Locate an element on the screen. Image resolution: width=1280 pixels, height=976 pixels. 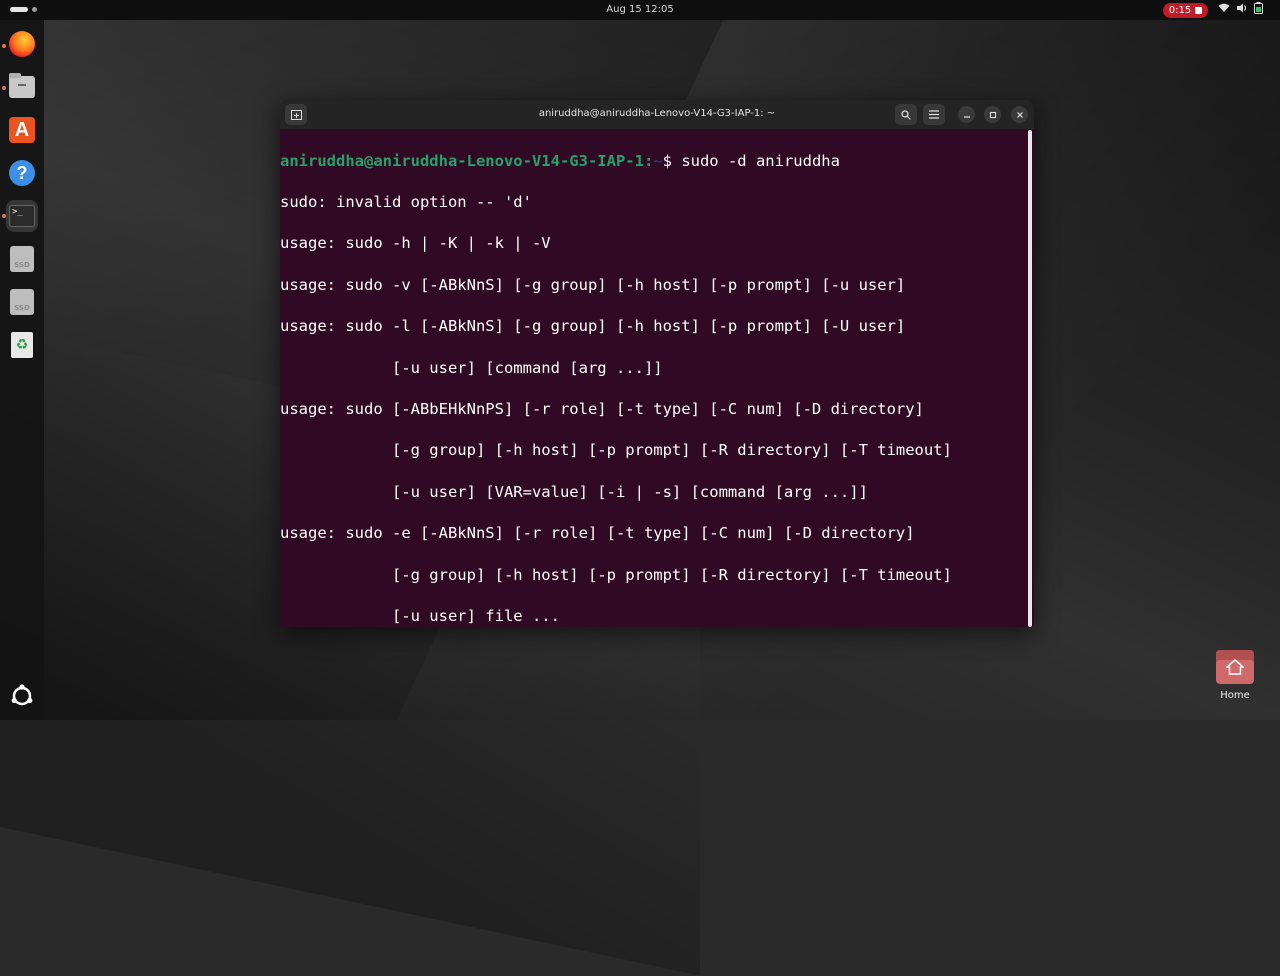
dock-app-center: A is located at coordinates (22, 130).